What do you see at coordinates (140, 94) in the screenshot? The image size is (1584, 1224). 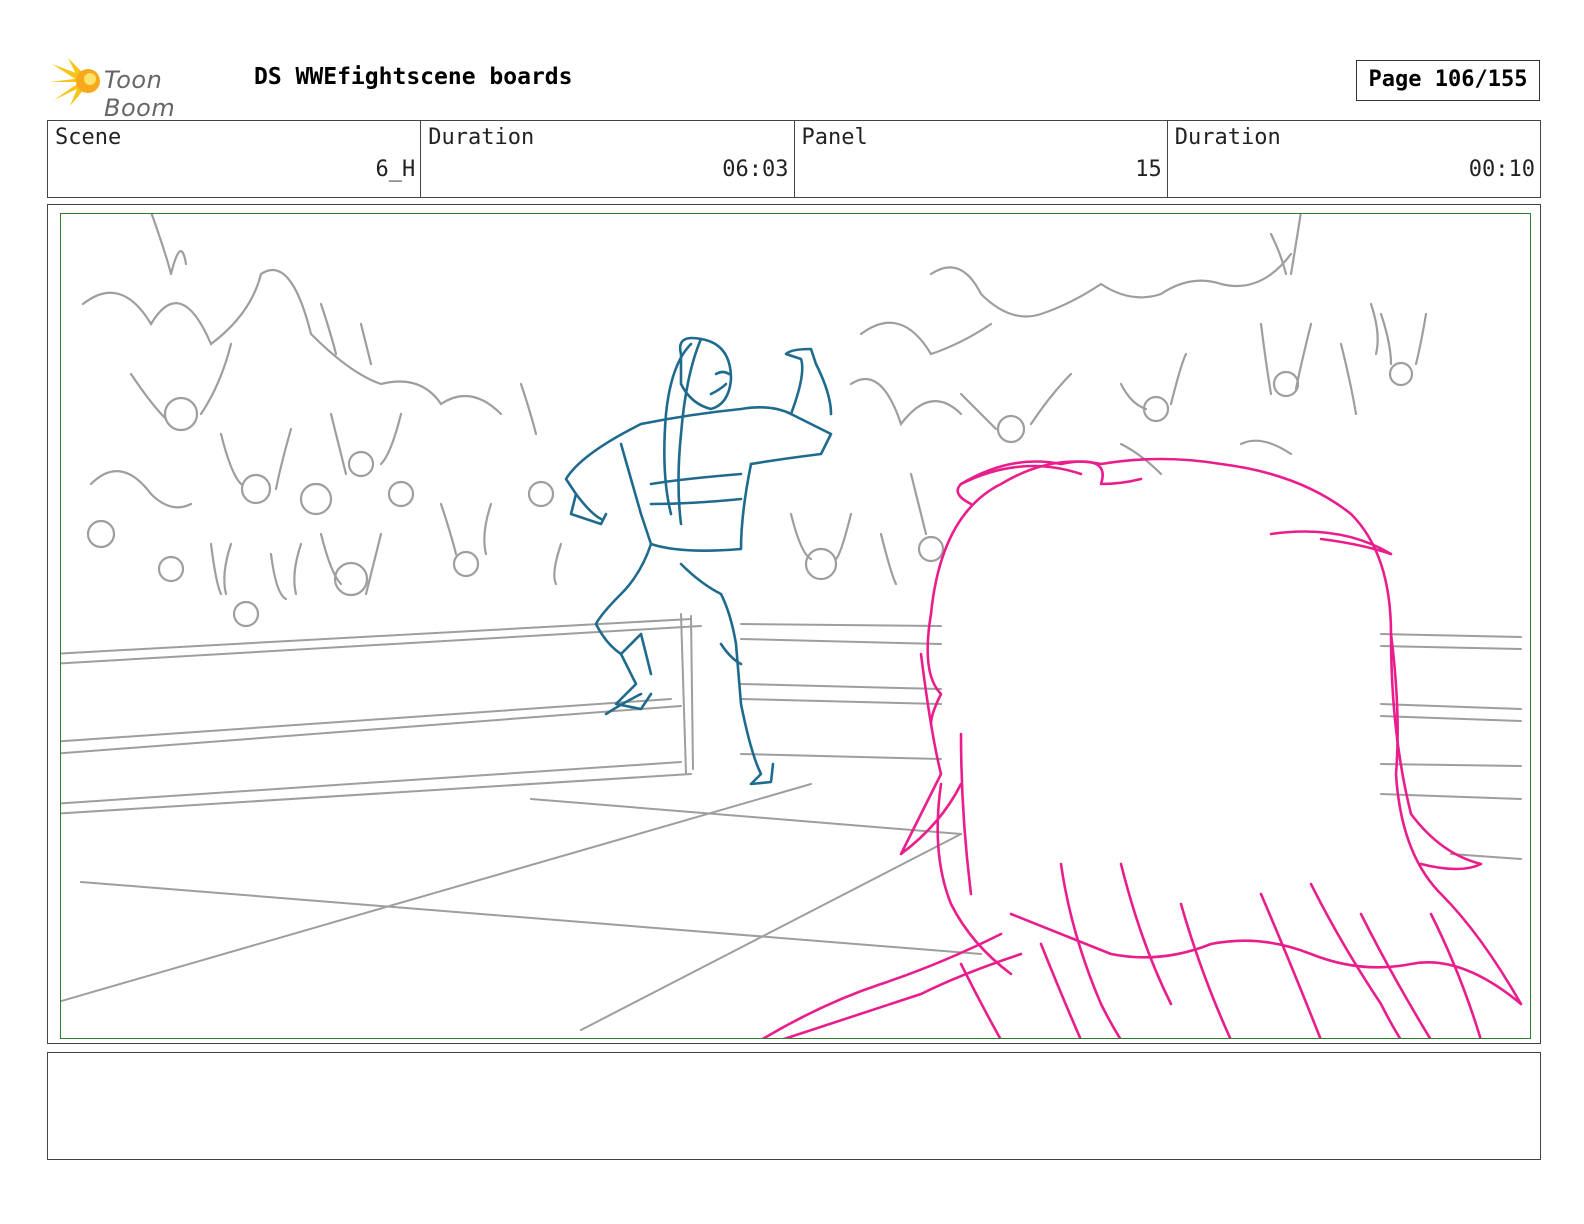 I see `logo-text: Toon Boom` at bounding box center [140, 94].